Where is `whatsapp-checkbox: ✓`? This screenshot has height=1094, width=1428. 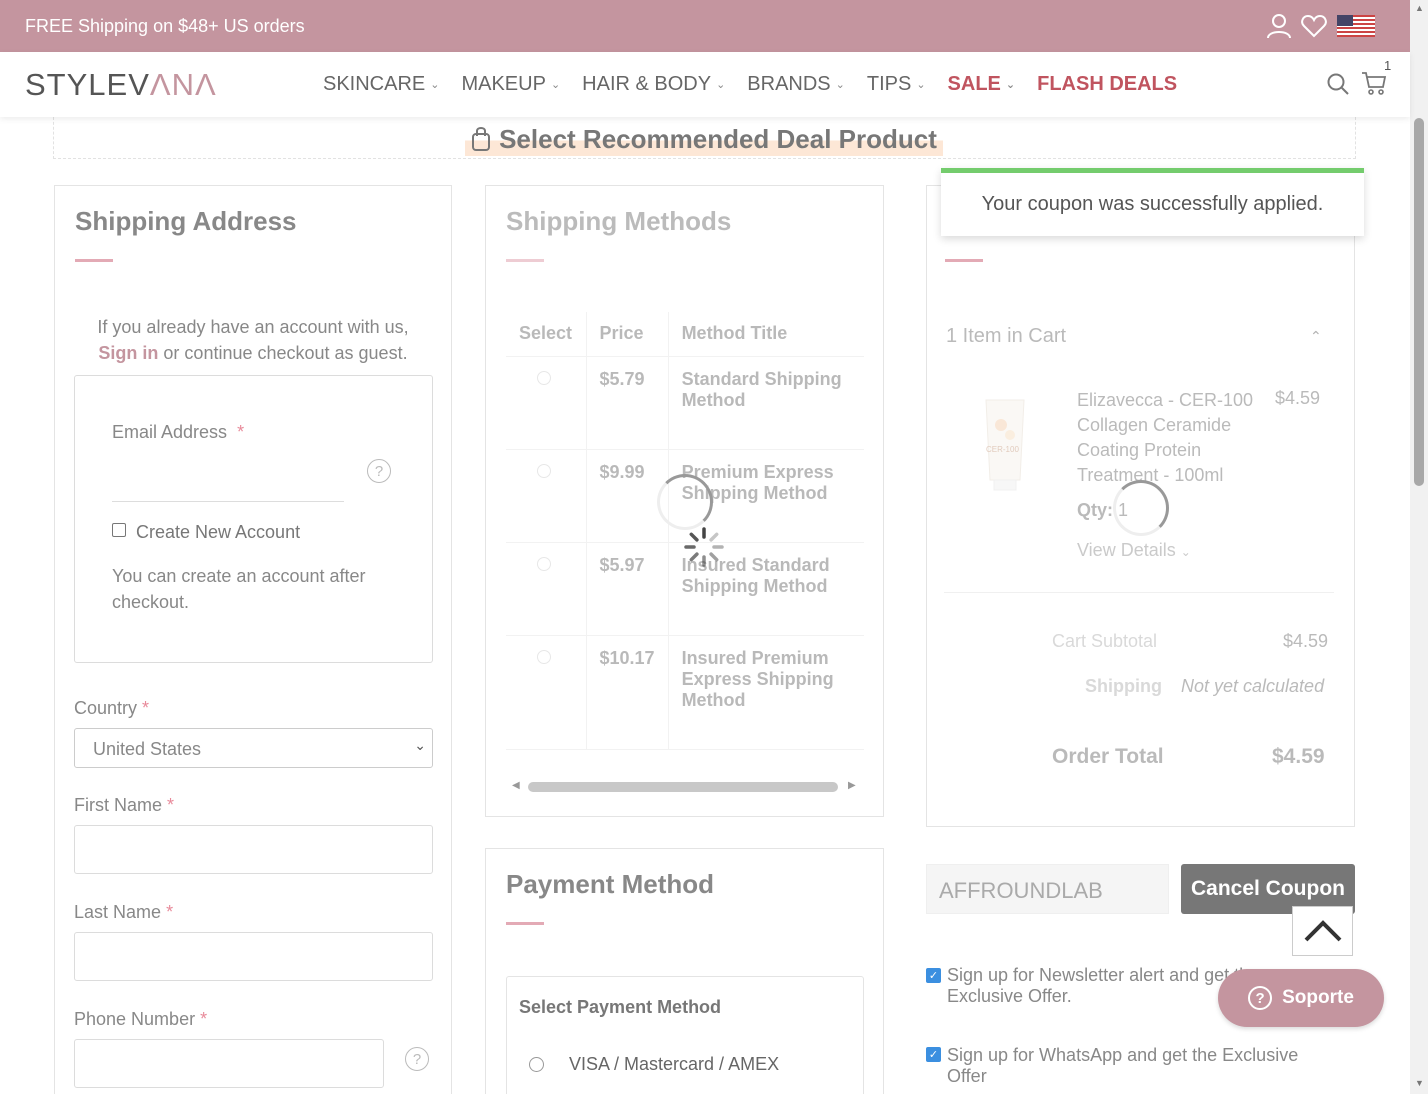 whatsapp-checkbox: ✓ is located at coordinates (933, 1054).